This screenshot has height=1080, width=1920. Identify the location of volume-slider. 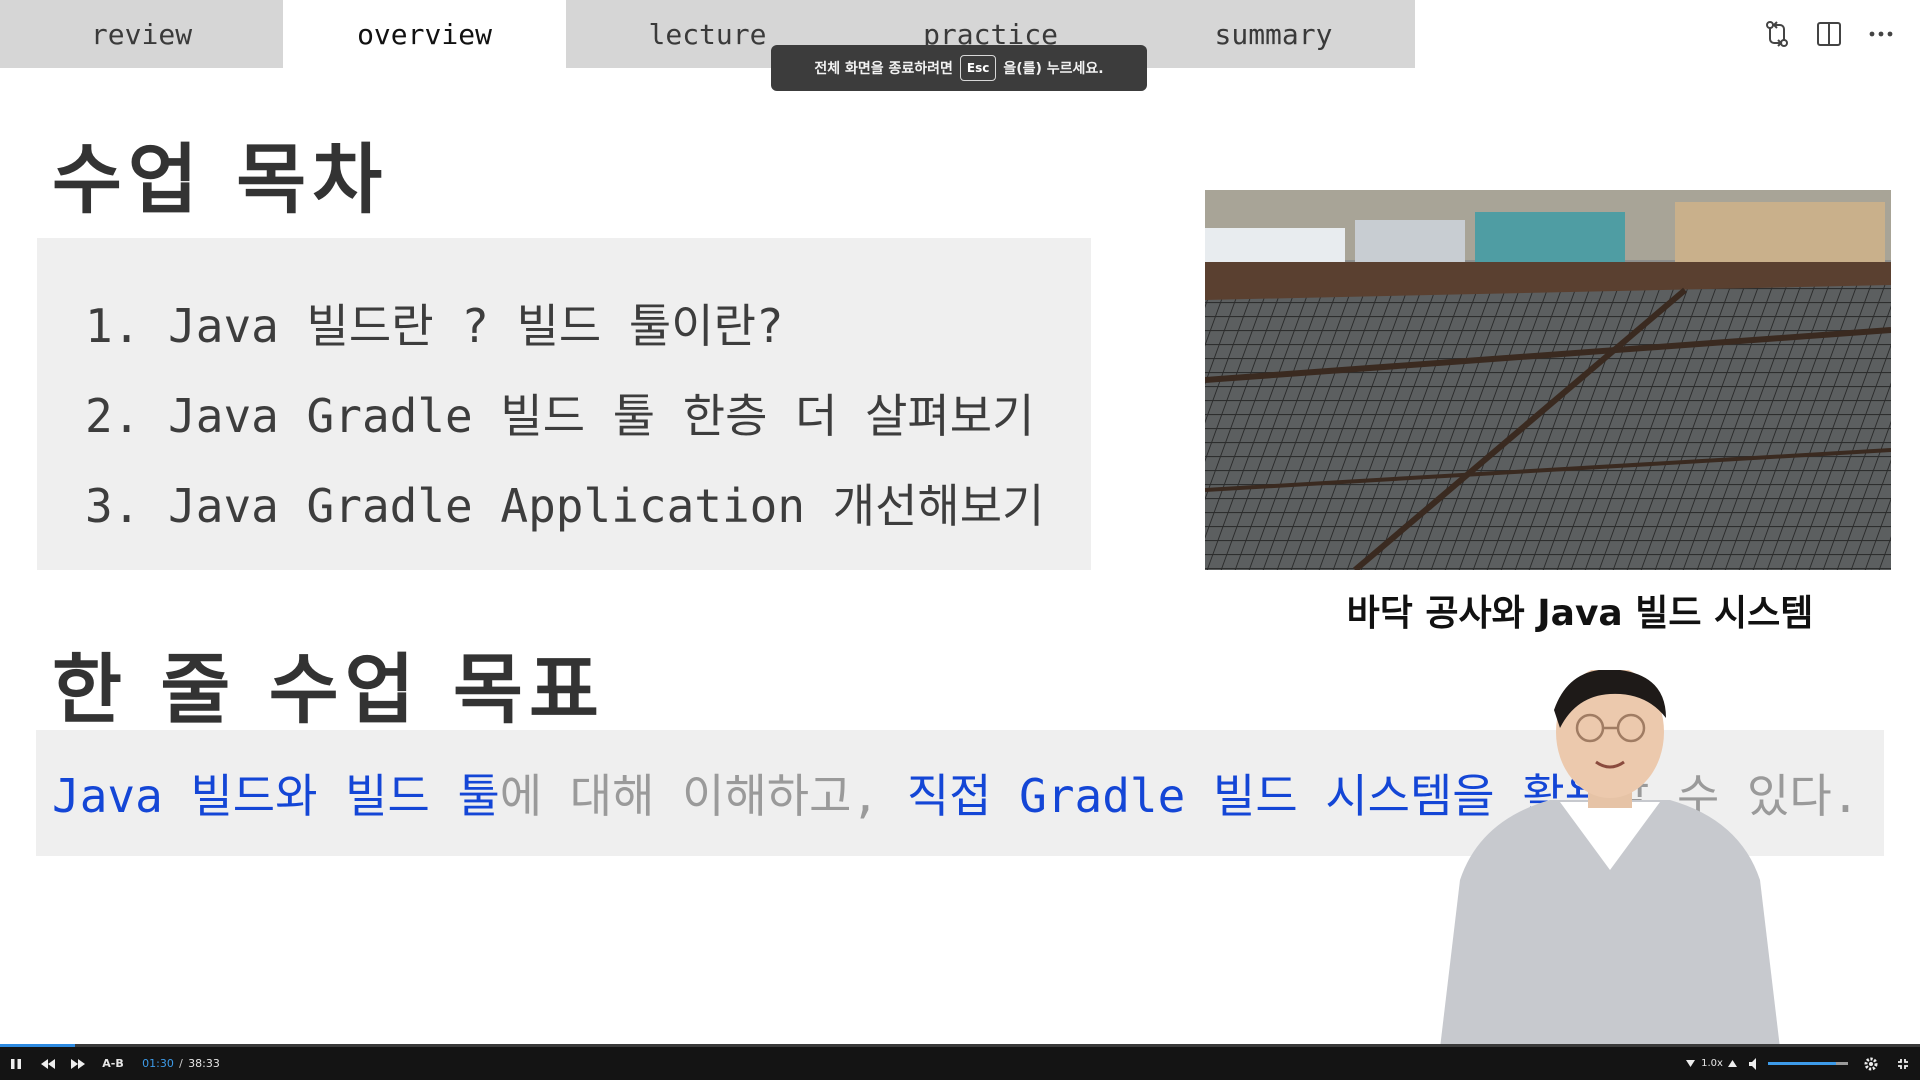
(1808, 1063).